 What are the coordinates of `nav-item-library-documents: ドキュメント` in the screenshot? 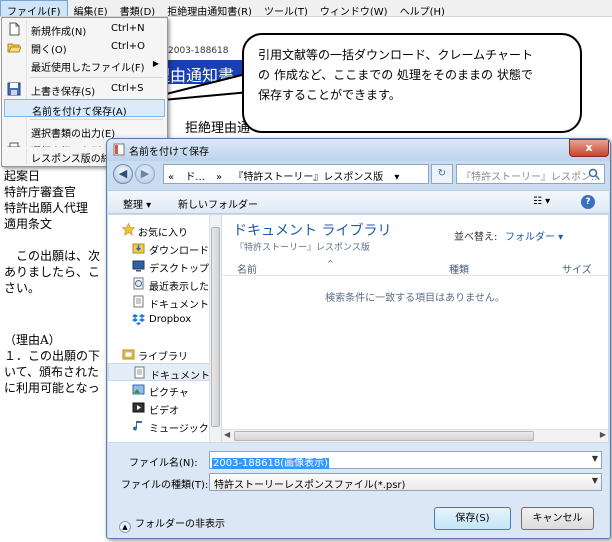 It's located at (164, 372).